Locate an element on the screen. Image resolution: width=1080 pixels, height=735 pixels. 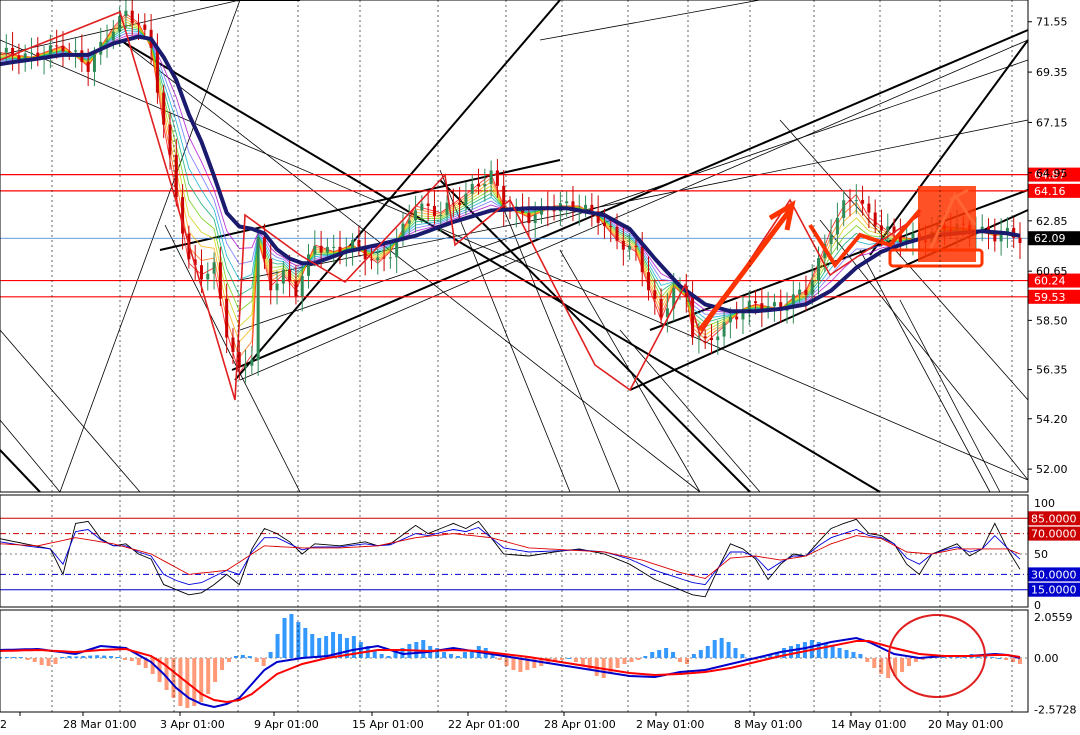
price-tick-label: 58.50 is located at coordinates (1052, 320).